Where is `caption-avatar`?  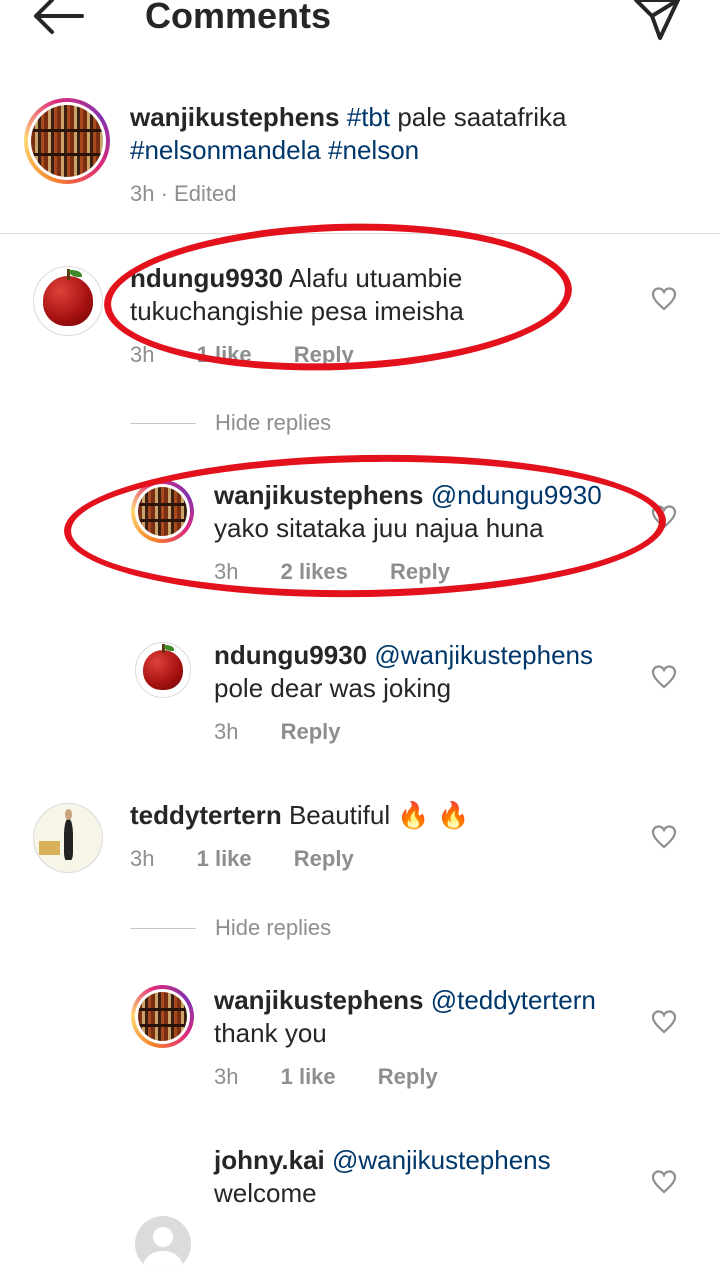 caption-avatar is located at coordinates (67, 141).